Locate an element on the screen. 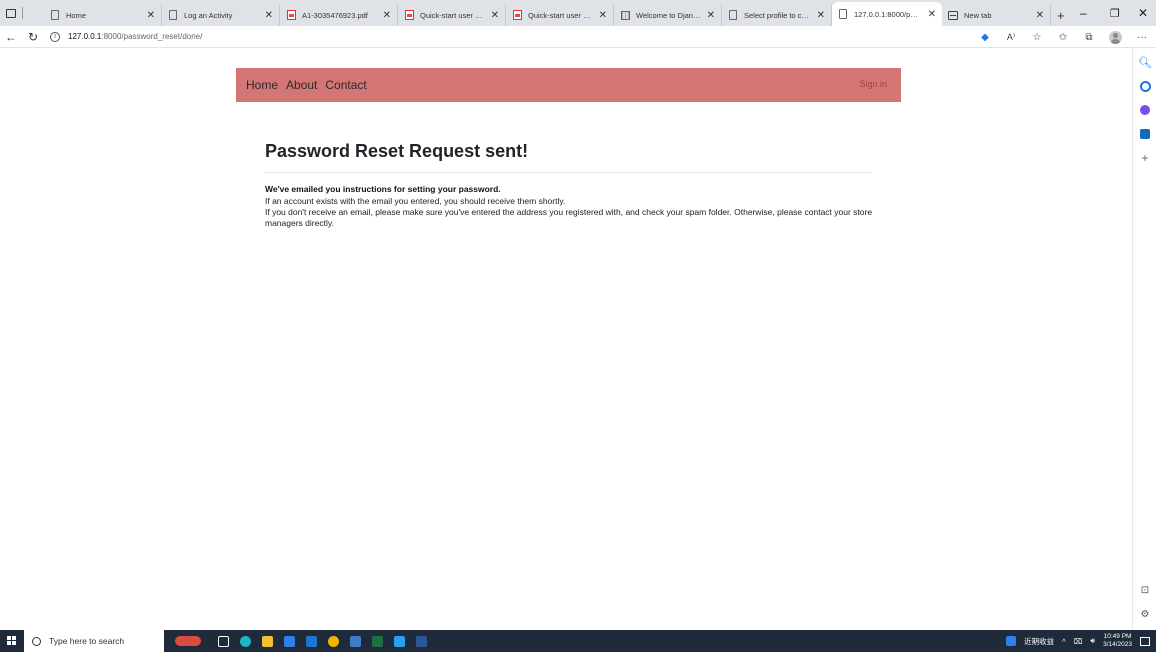  edge-icon is located at coordinates (245, 641).